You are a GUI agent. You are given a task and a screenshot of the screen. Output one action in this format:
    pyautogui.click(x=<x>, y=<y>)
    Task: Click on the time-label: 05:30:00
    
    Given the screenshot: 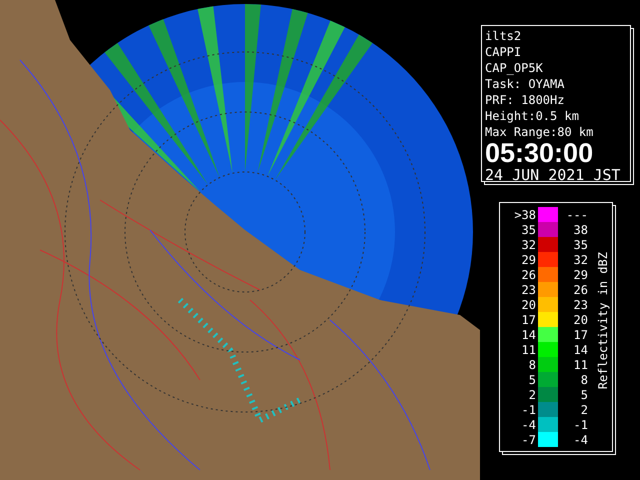 What is the action you would take?
    pyautogui.click(x=539, y=153)
    